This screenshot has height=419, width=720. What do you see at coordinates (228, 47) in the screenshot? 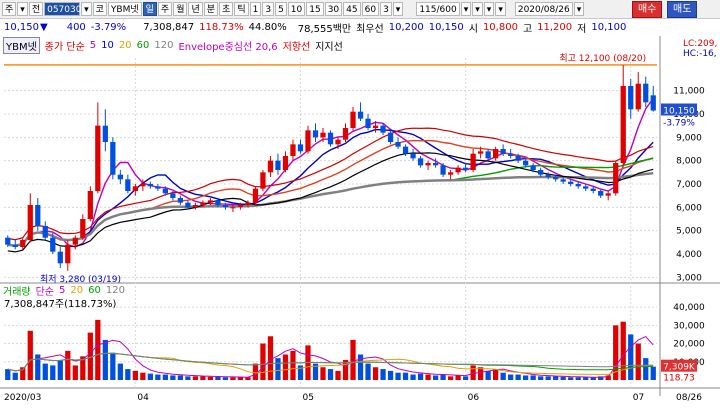
I see `envelope-label: Envelope중심선 20,6` at bounding box center [228, 47].